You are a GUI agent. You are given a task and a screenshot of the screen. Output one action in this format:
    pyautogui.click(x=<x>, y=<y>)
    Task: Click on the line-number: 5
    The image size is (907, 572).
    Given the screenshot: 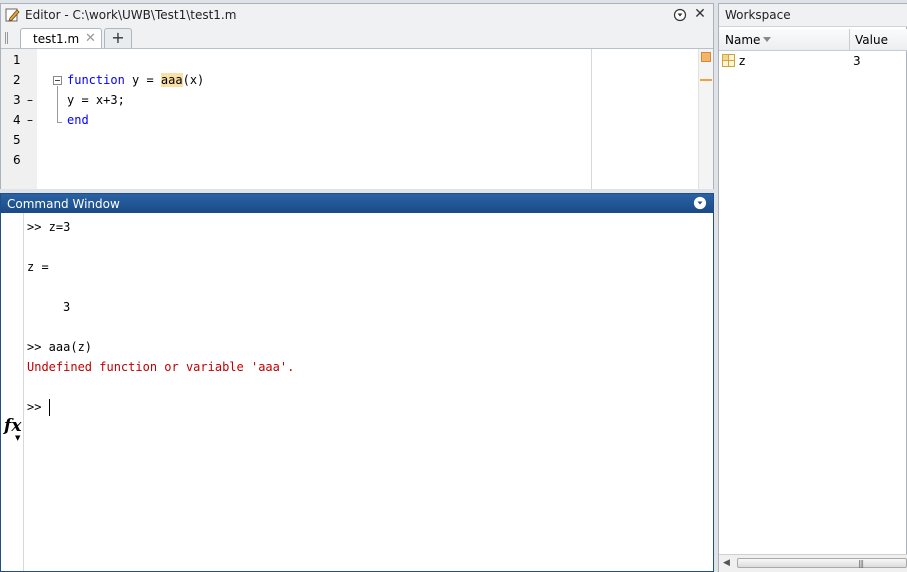 What is the action you would take?
    pyautogui.click(x=17, y=140)
    